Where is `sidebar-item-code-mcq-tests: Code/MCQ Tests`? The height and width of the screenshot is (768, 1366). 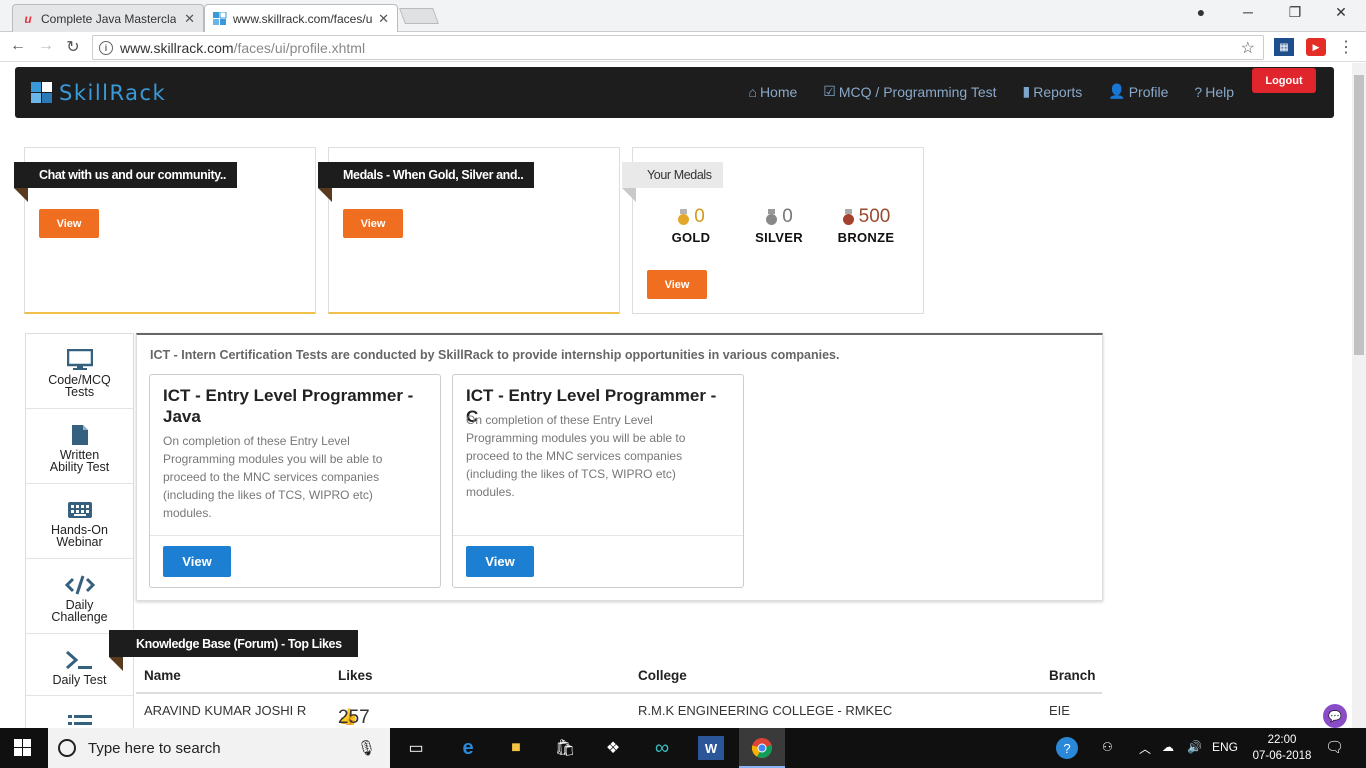 sidebar-item-code-mcq-tests: Code/MCQ Tests is located at coordinates (79, 371).